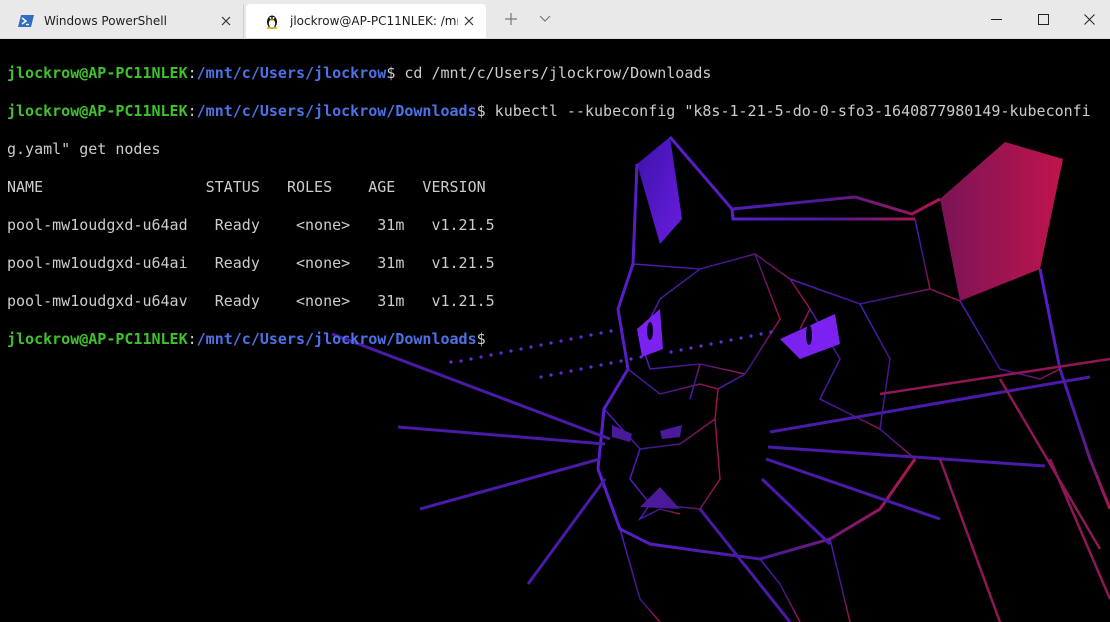 The width and height of the screenshot is (1110, 622). I want to click on command-text: cd /mnt/c/Users/jlockrow/Downloads, so click(553, 73).